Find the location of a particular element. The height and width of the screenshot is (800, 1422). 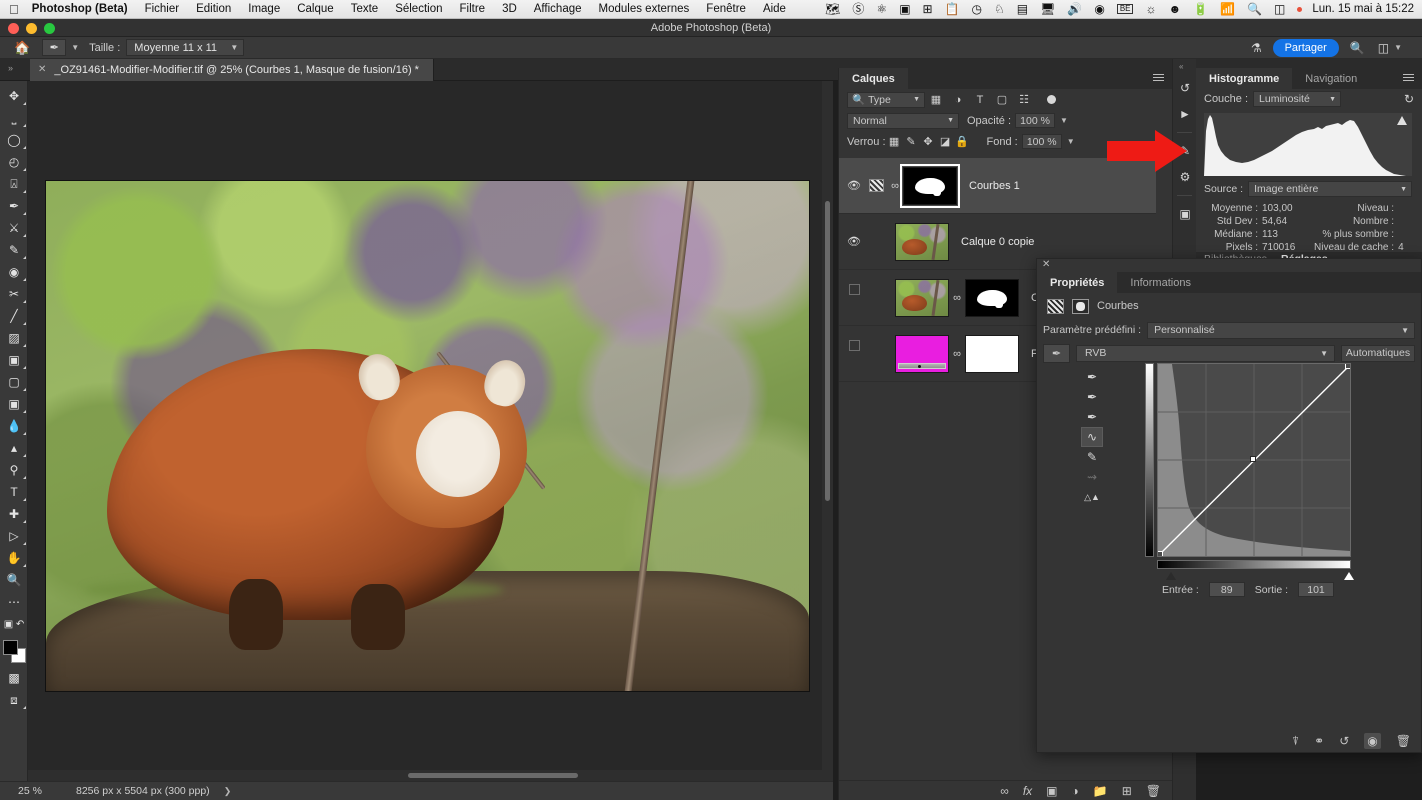

dodge-tool: ▴ is located at coordinates (14, 448).